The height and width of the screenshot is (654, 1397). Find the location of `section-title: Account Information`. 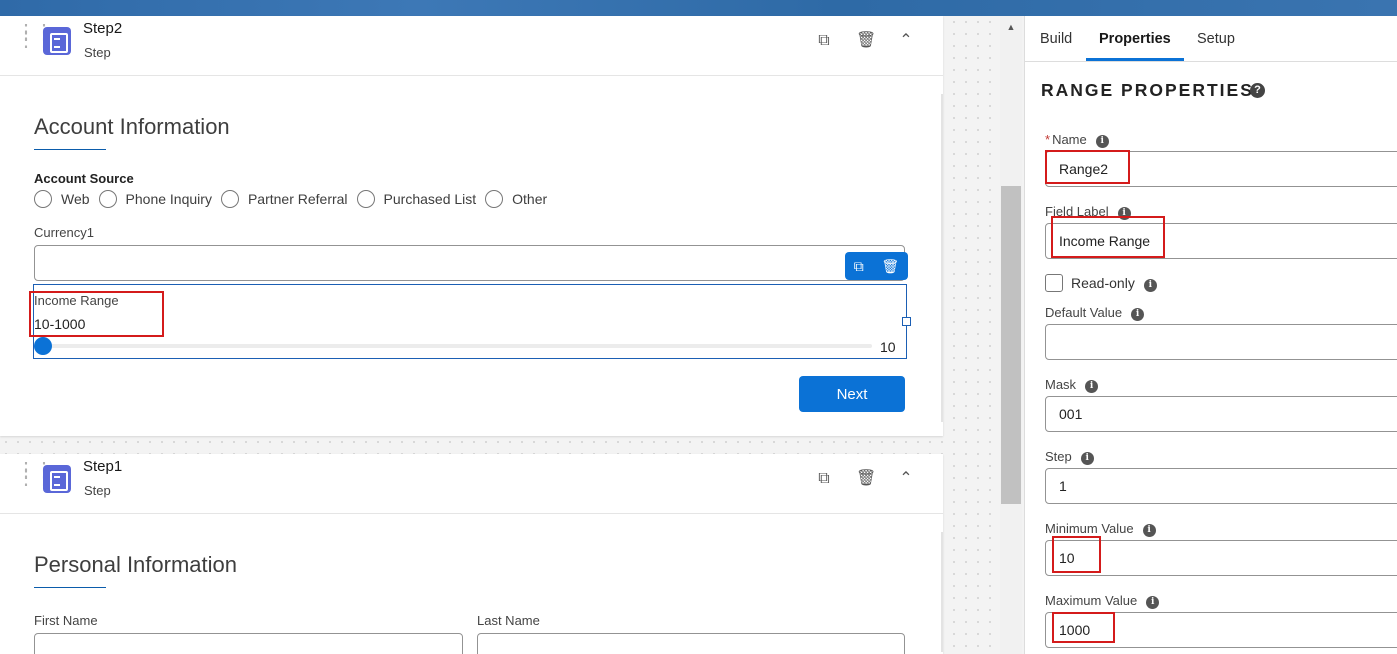

section-title: Account Information is located at coordinates (132, 126).